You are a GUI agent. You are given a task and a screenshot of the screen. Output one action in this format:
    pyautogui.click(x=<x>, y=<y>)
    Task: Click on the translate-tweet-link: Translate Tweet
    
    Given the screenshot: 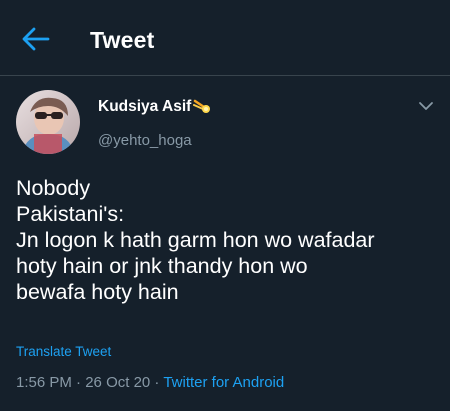 What is the action you would take?
    pyautogui.click(x=63, y=352)
    